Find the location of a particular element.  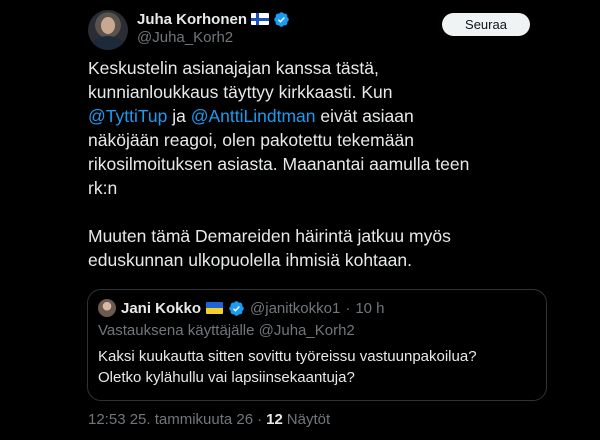

ukraine-flag-icon is located at coordinates (215, 308).